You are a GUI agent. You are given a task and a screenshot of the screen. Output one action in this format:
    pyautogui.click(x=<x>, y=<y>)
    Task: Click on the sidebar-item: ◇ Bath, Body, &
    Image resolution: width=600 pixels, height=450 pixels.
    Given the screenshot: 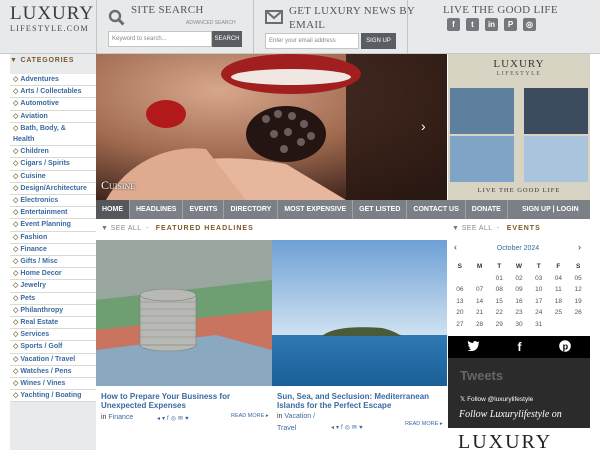 What is the action you would take?
    pyautogui.click(x=53, y=128)
    